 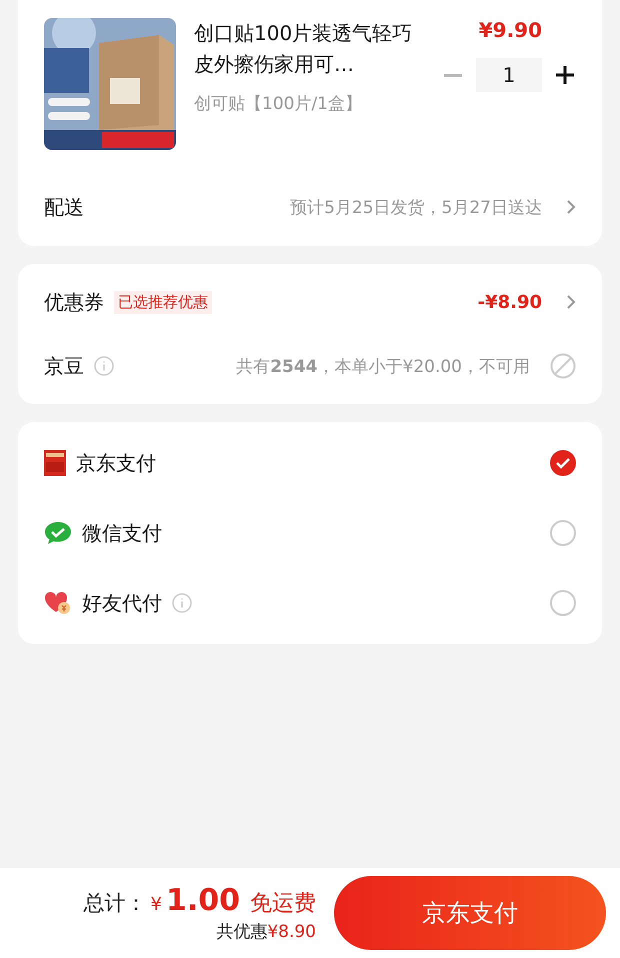 I want to click on payment-method: 微信支付, so click(x=122, y=533).